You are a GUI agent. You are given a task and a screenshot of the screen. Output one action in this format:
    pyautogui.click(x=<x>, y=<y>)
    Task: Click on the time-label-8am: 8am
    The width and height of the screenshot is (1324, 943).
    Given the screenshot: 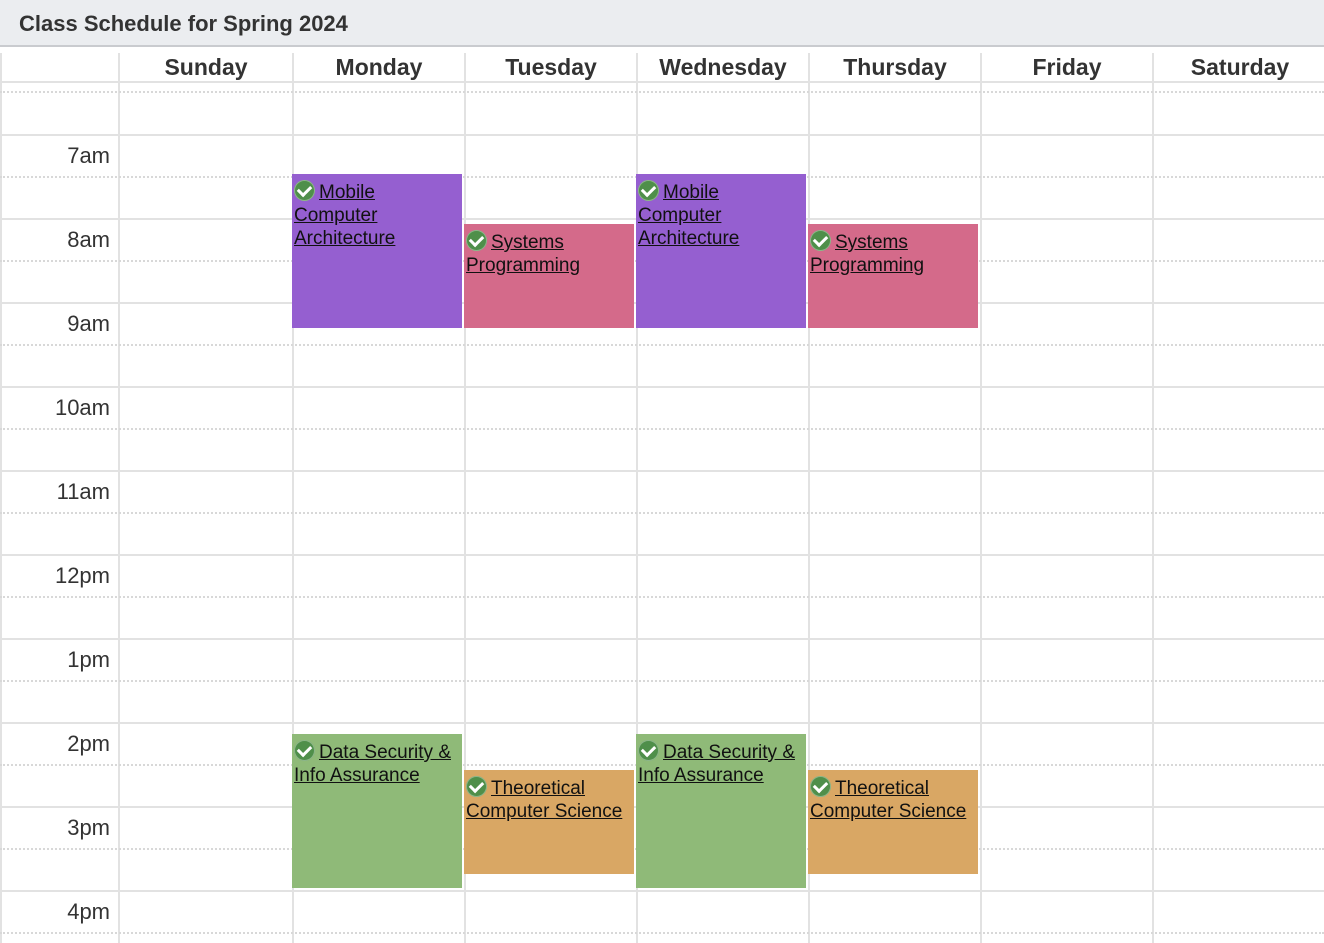 What is the action you would take?
    pyautogui.click(x=88, y=239)
    